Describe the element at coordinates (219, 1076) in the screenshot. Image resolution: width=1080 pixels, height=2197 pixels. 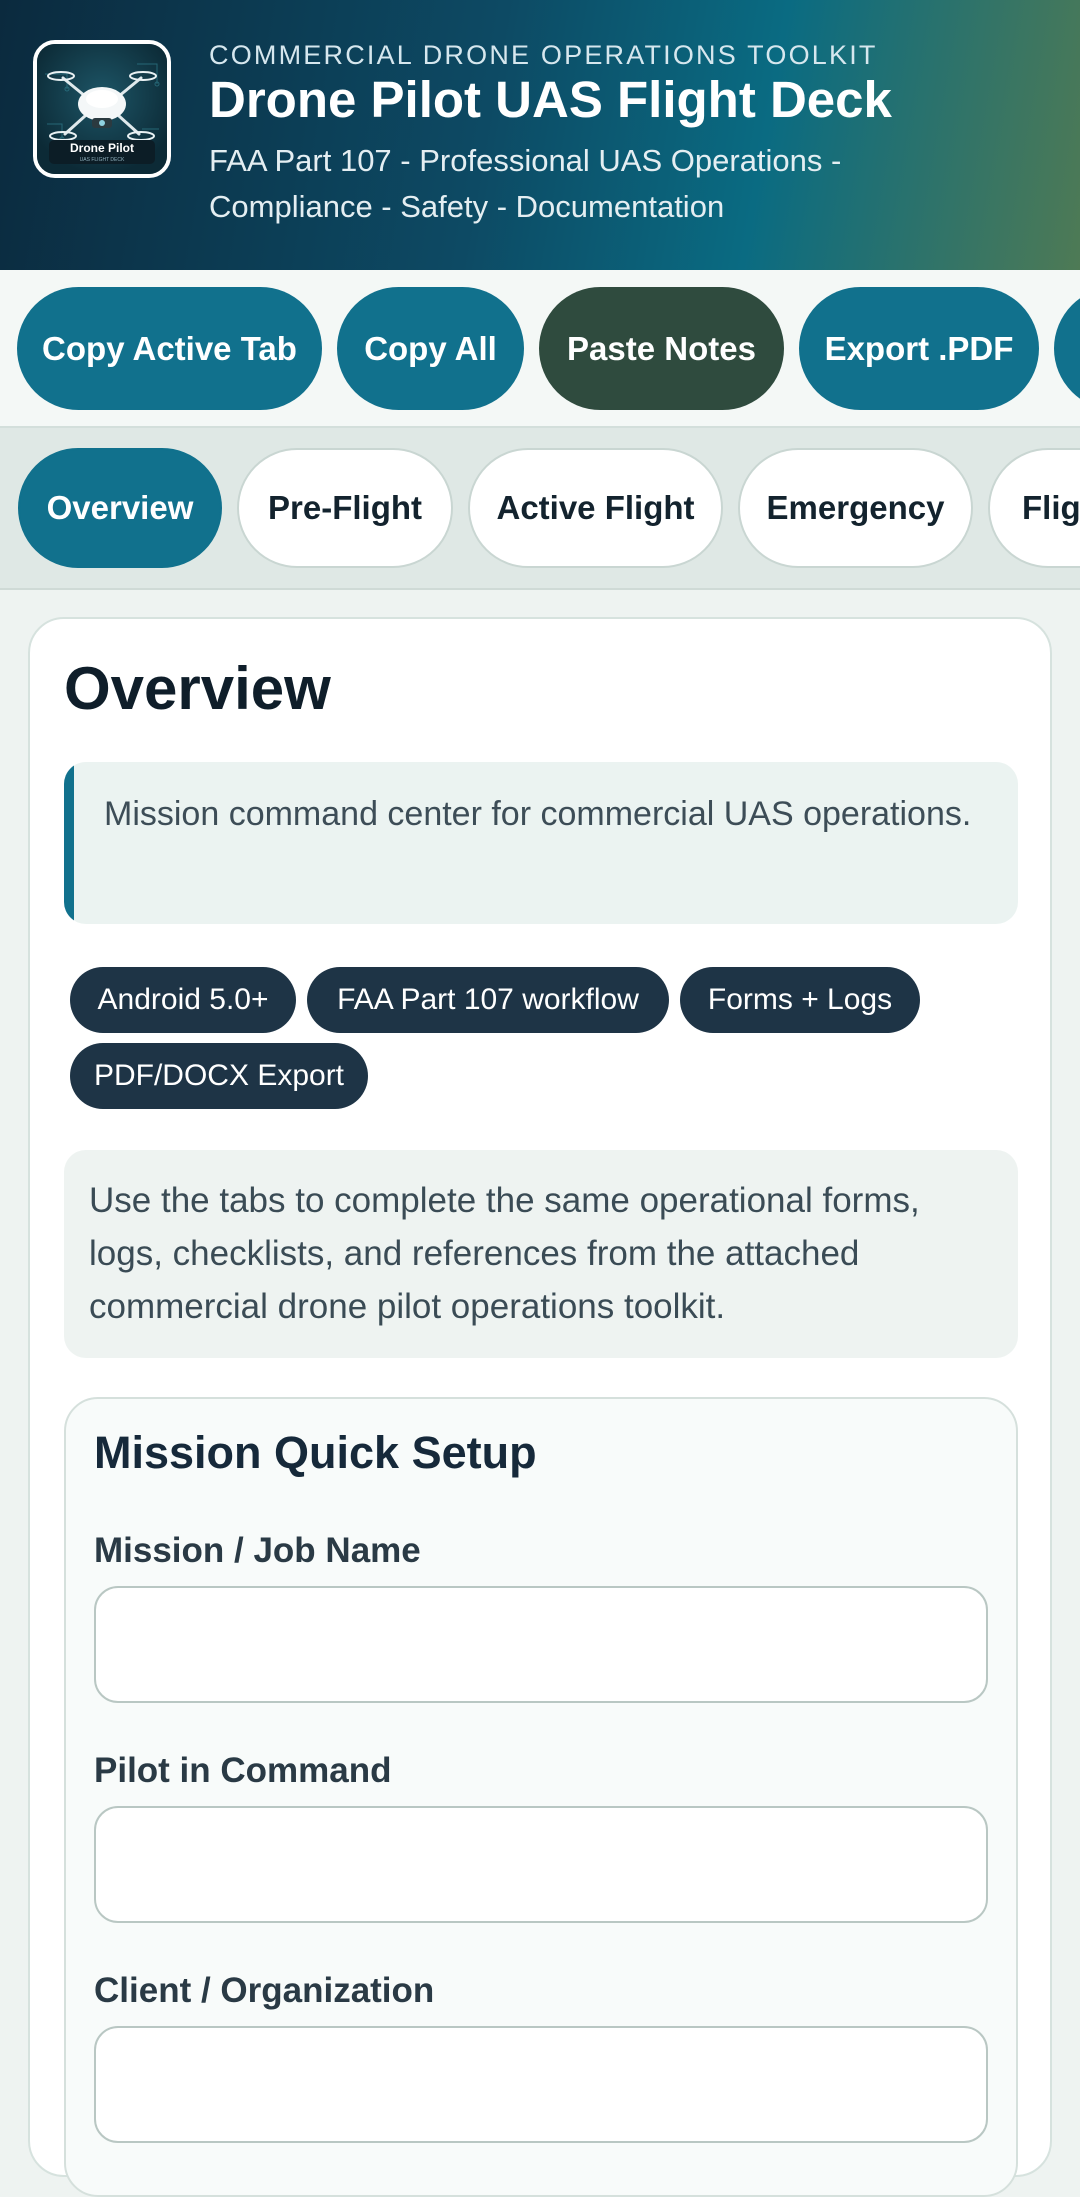
I see `chip-export: PDF/DOCX Export` at that location.